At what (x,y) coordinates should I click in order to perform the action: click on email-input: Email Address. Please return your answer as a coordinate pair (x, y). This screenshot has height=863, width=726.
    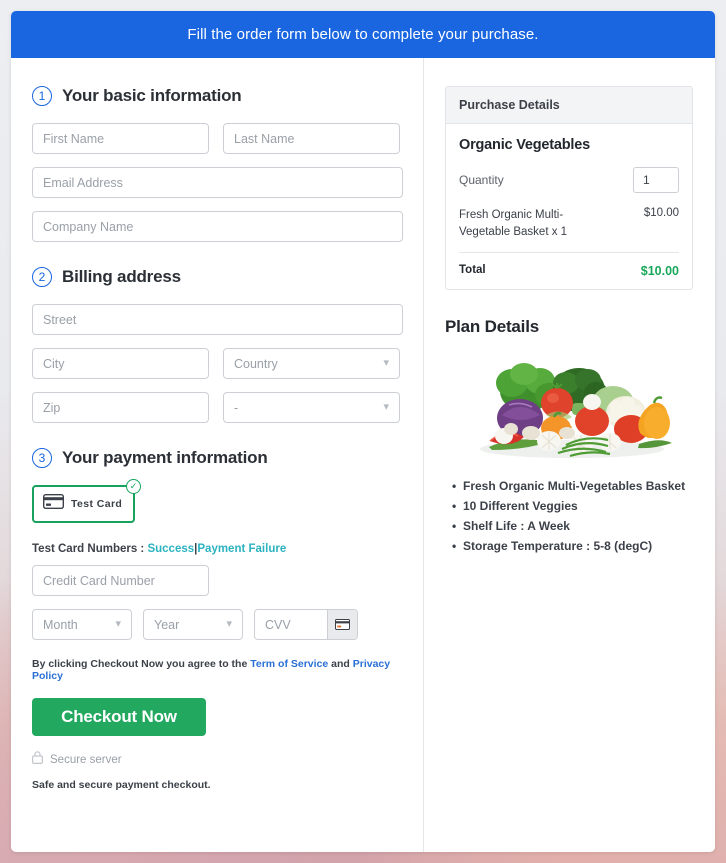
    Looking at the image, I should click on (217, 182).